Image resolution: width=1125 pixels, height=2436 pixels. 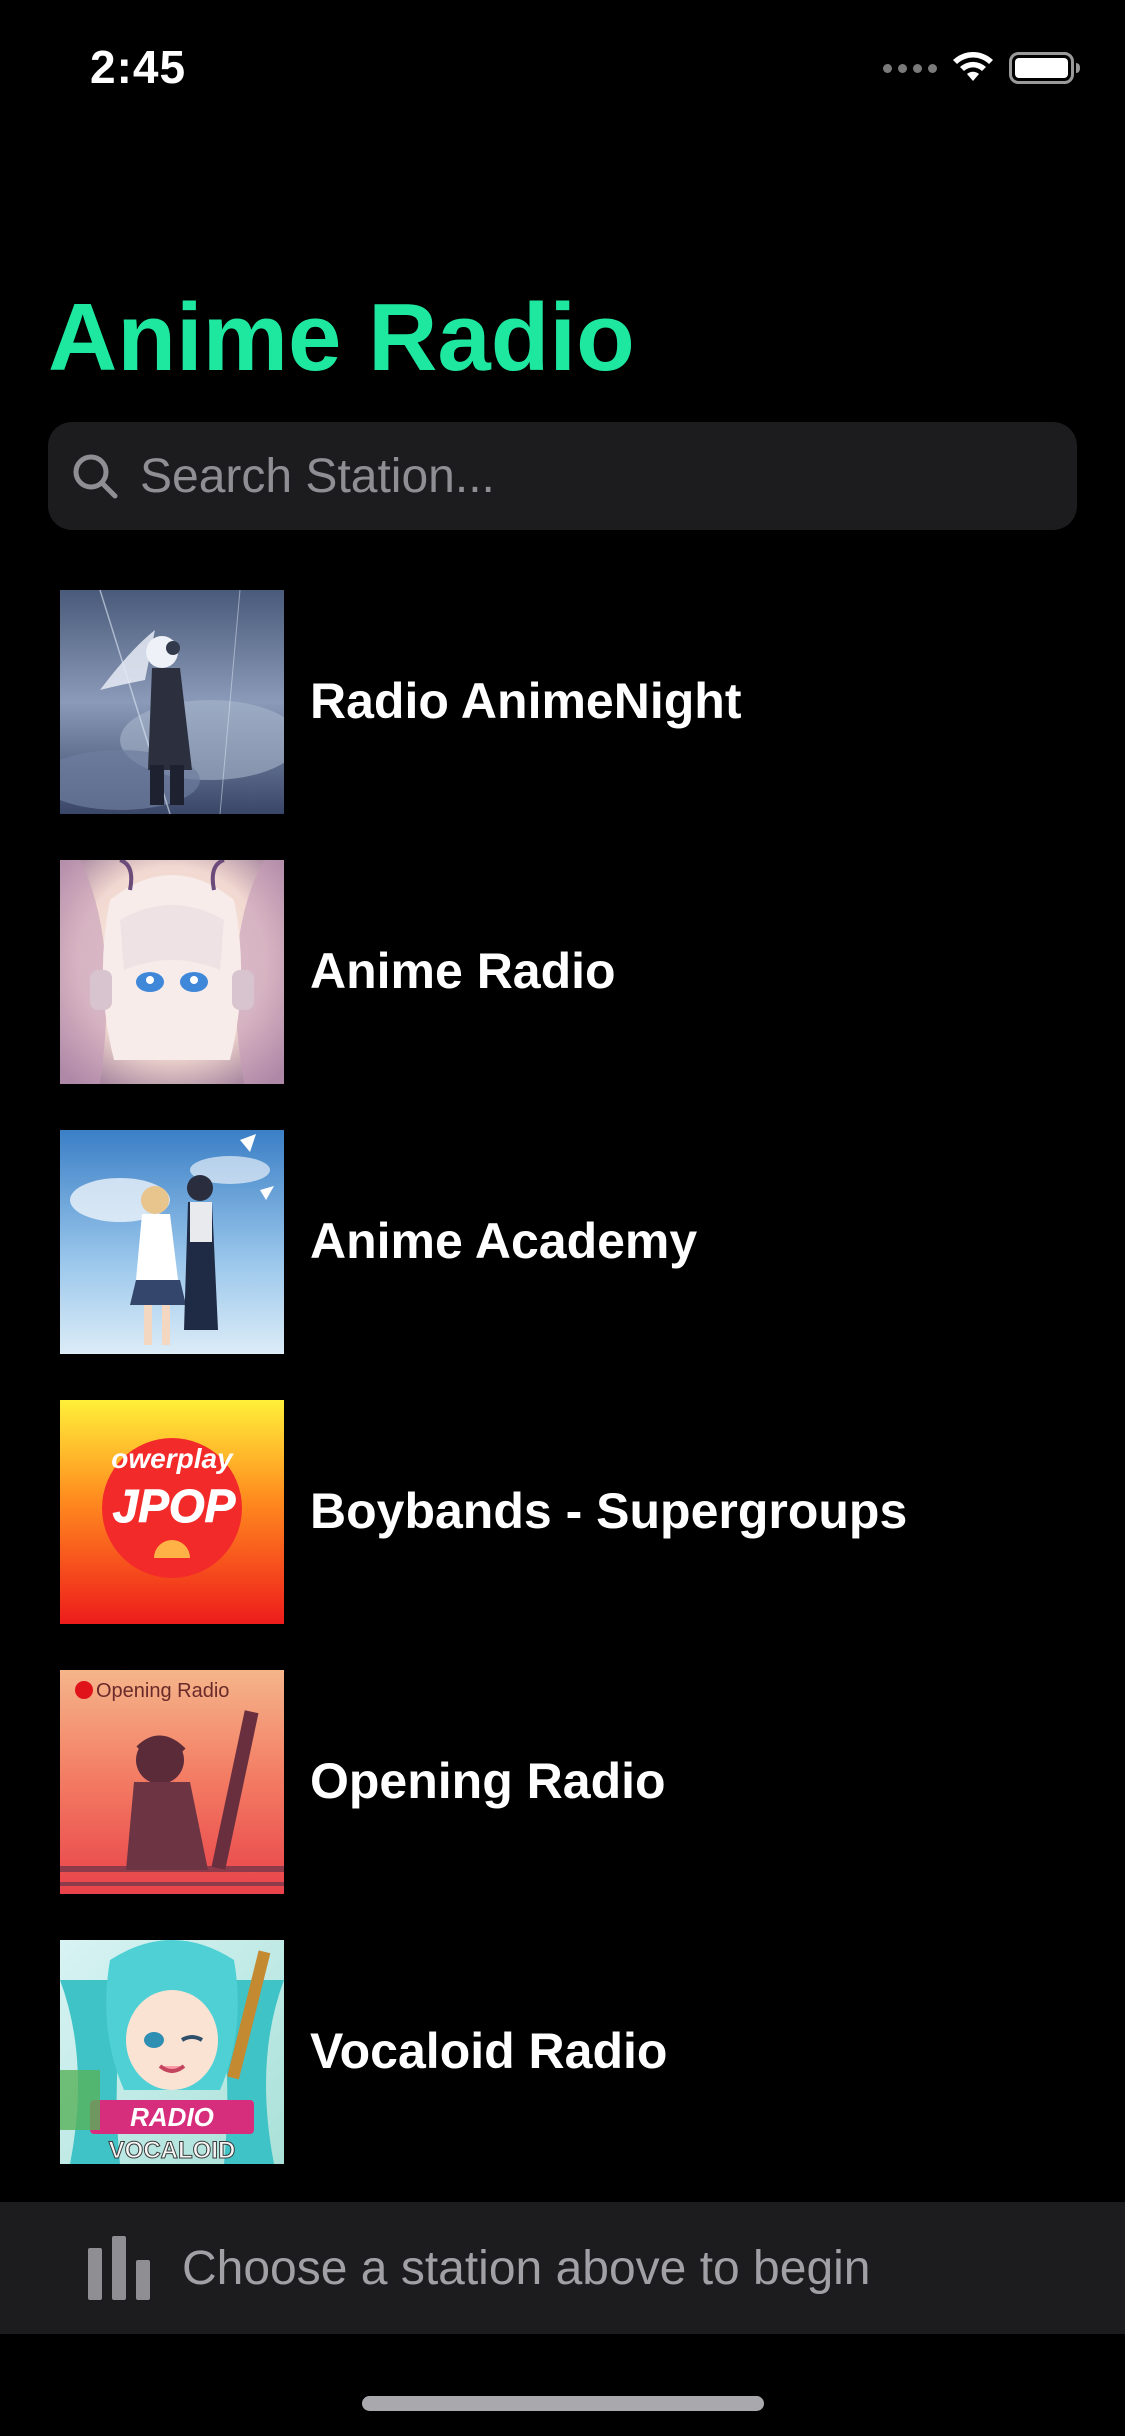 I want to click on station-row: Radio AnimeNight, so click(x=562, y=701).